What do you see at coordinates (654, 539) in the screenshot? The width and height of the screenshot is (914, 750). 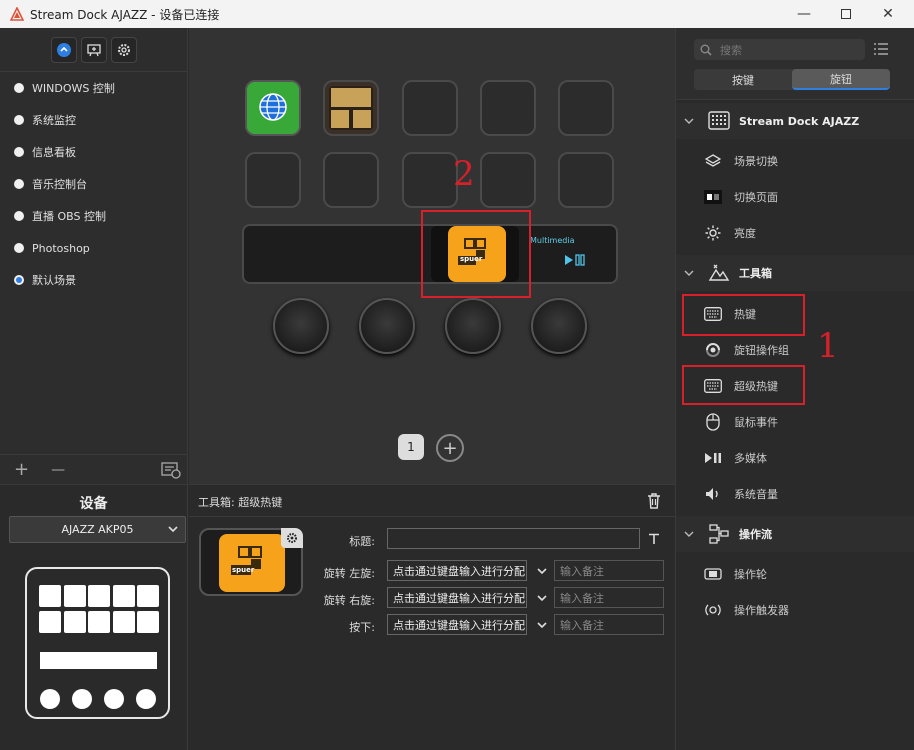 I see `text-format-icon` at bounding box center [654, 539].